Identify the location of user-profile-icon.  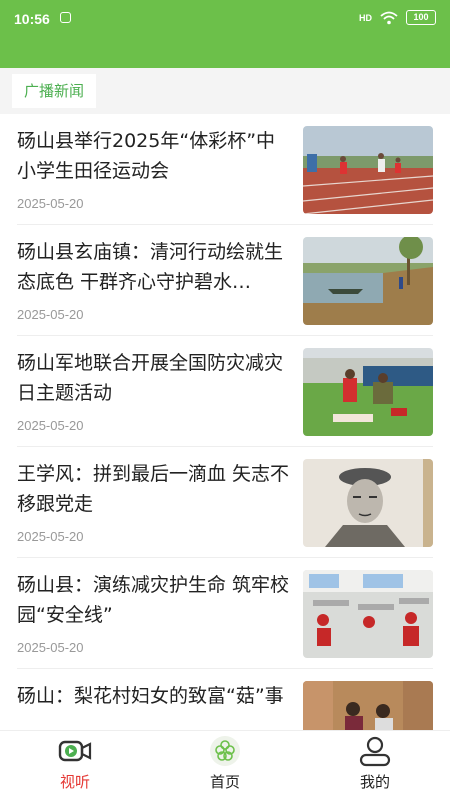
(375, 751).